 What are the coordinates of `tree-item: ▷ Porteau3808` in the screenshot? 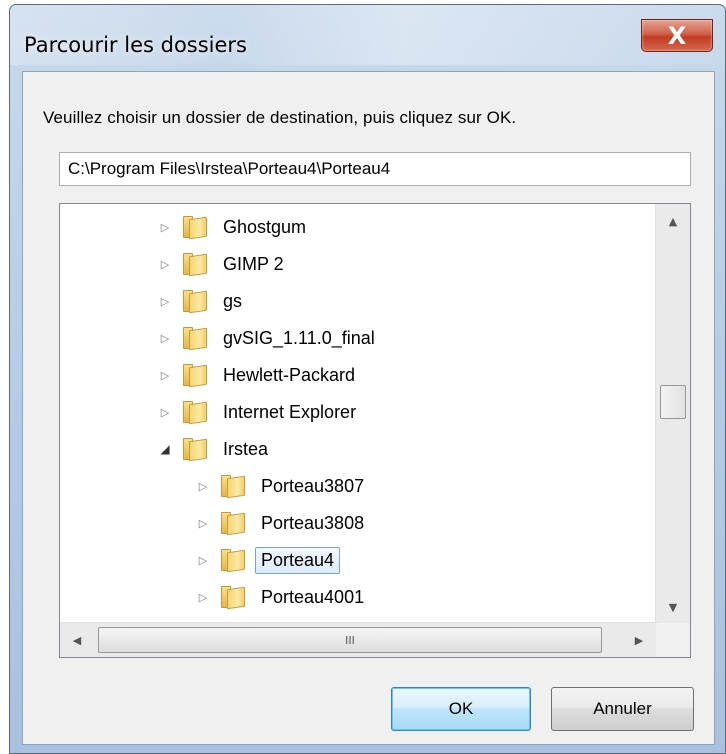 It's located at (283, 523).